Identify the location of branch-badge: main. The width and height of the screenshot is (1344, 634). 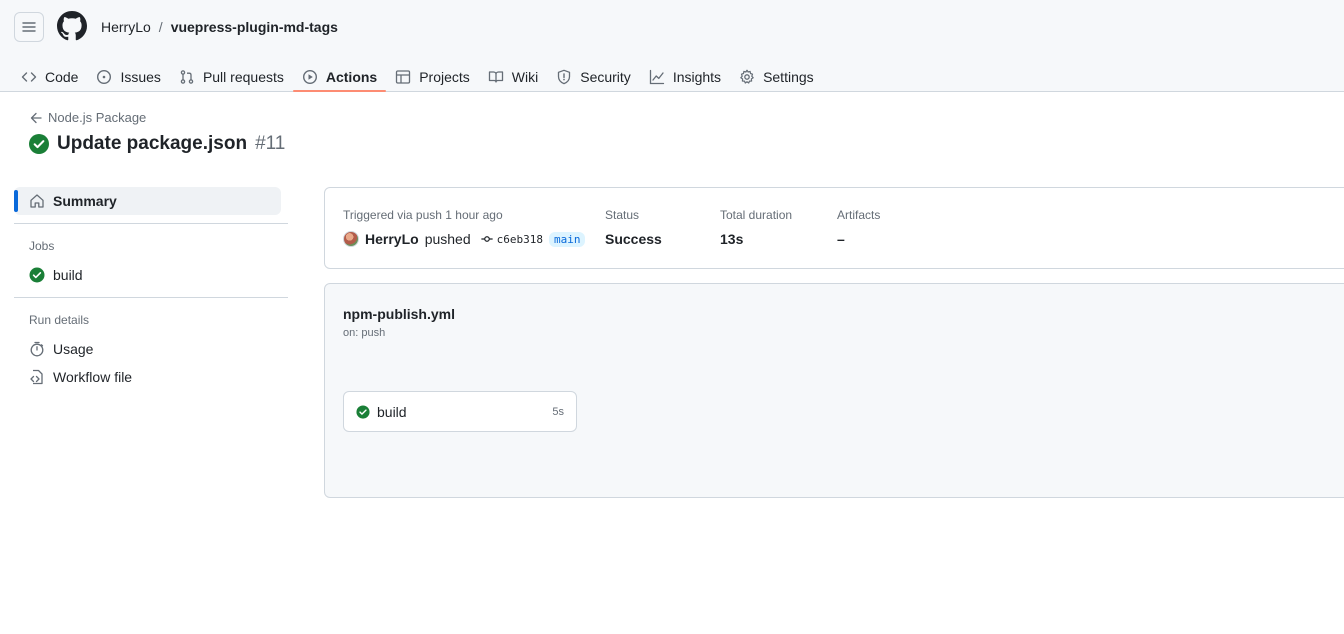
(567, 239).